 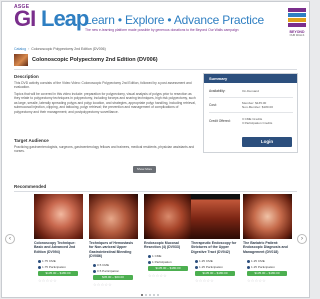 What do you see at coordinates (297, 35) in the screenshot?
I see `beyond-sub: OUR WALLS` at bounding box center [297, 35].